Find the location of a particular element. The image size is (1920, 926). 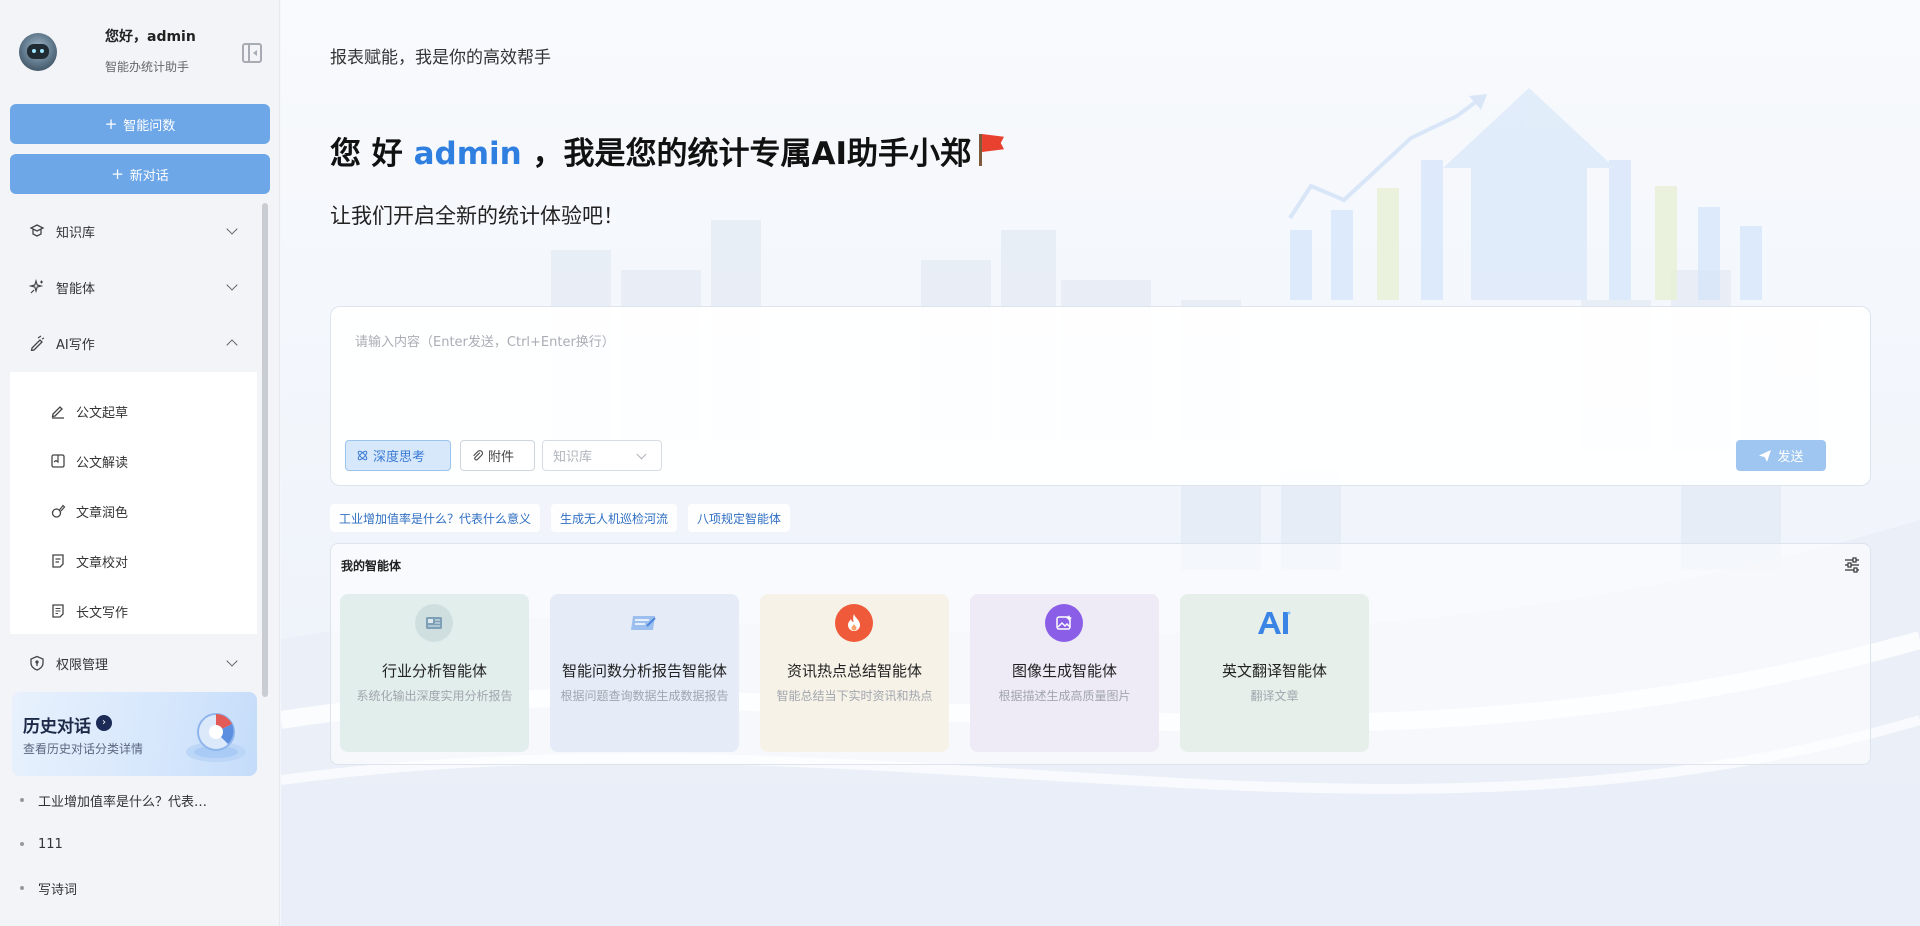

menu-item-knowledge: 知识库 is located at coordinates (130, 231).